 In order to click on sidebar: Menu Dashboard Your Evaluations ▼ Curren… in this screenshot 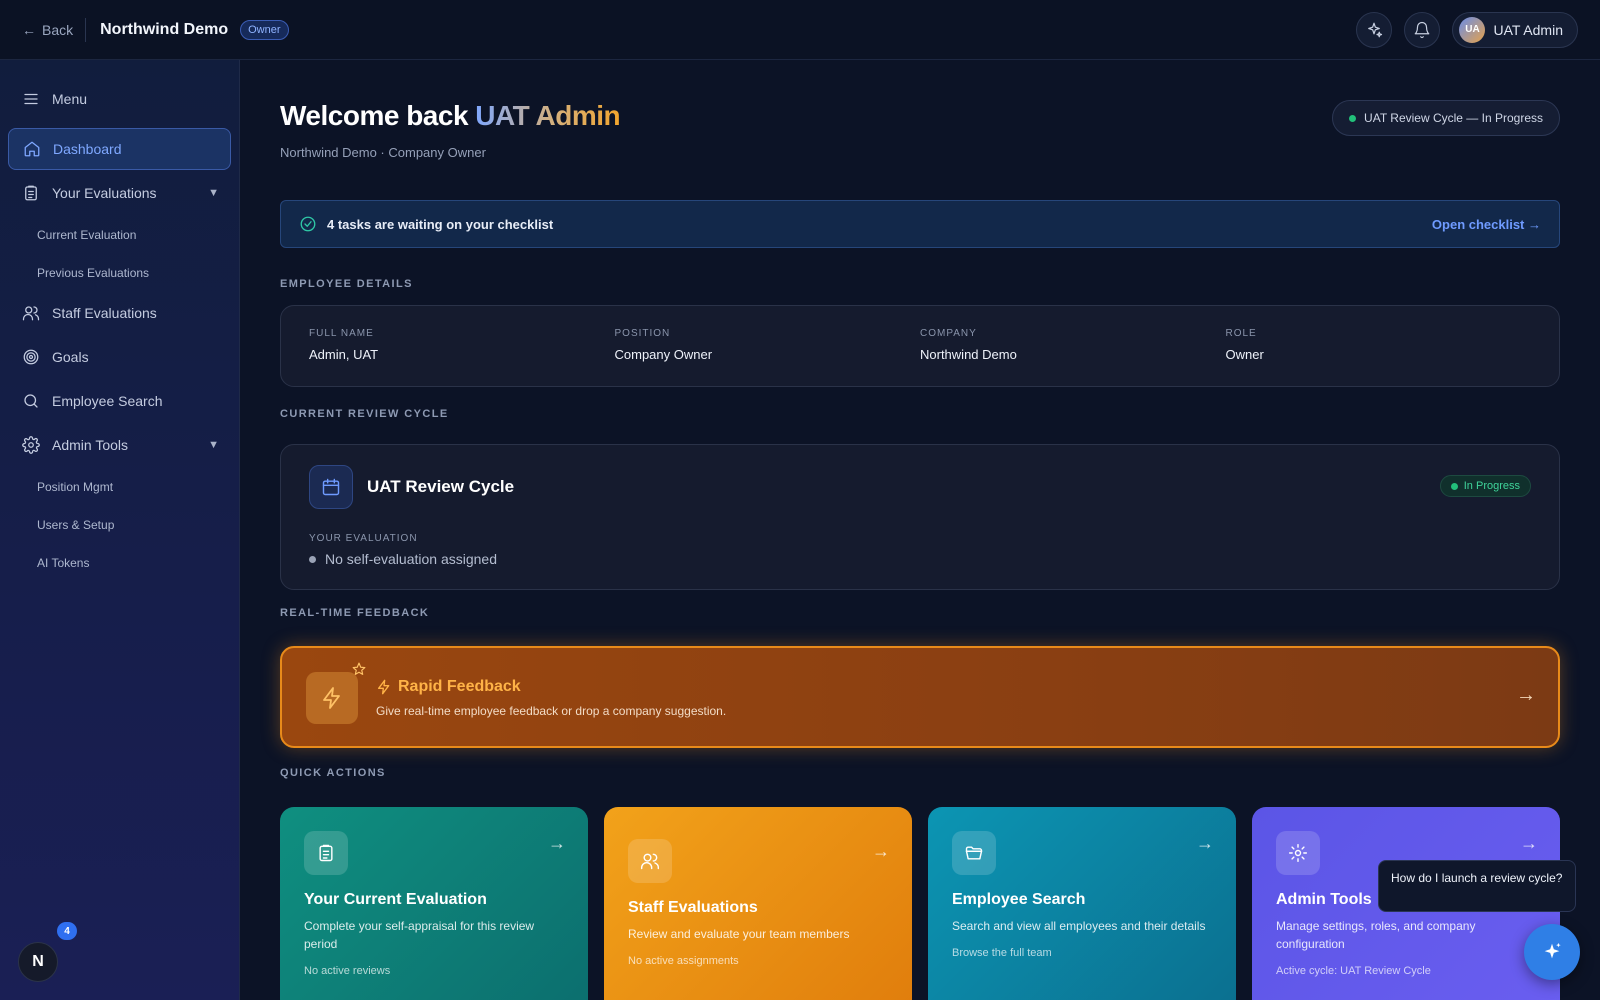, I will do `click(120, 530)`.